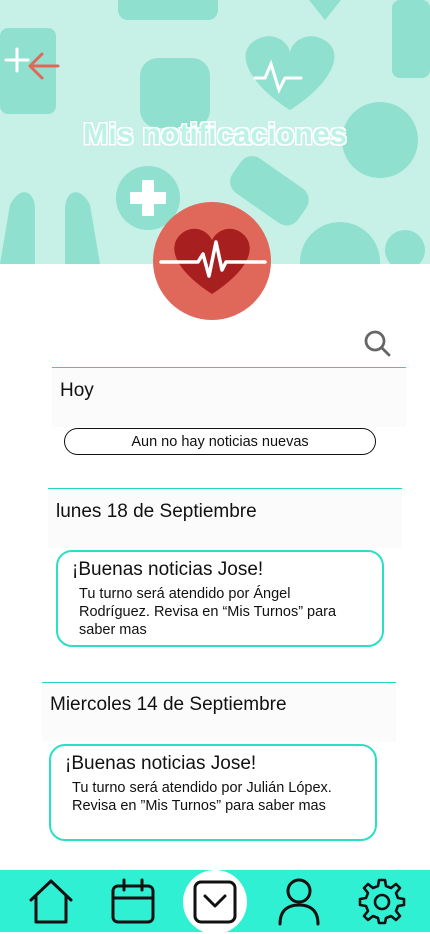 This screenshot has height=934, width=430. Describe the element at coordinates (215, 134) in the screenshot. I see `page-title: Mis notificaciones` at that location.